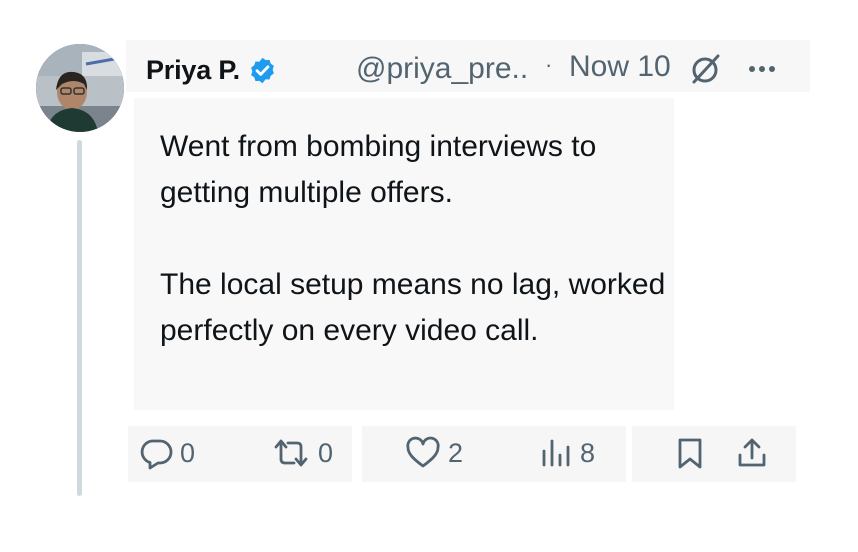 Image resolution: width=858 pixels, height=552 pixels. I want to click on share-upload-icon, so click(752, 452).